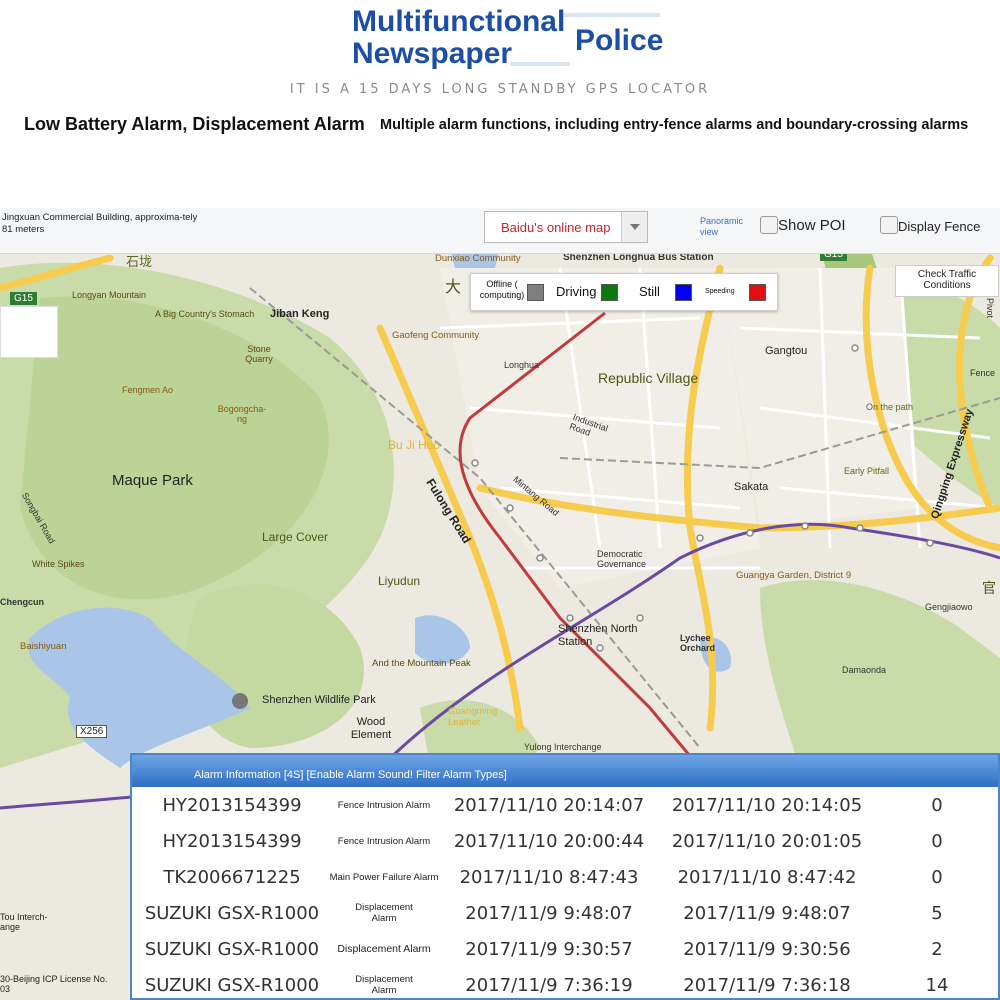  Describe the element at coordinates (240, 701) in the screenshot. I see `park-icon` at that location.